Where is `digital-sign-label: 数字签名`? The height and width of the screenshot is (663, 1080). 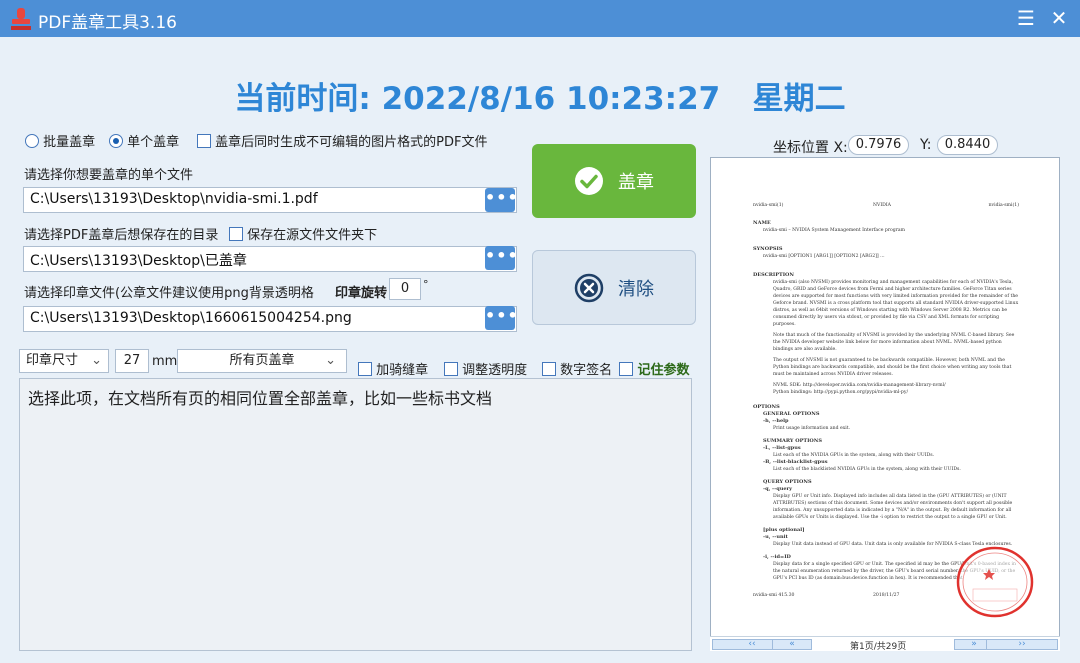 digital-sign-label: 数字签名 is located at coordinates (586, 370).